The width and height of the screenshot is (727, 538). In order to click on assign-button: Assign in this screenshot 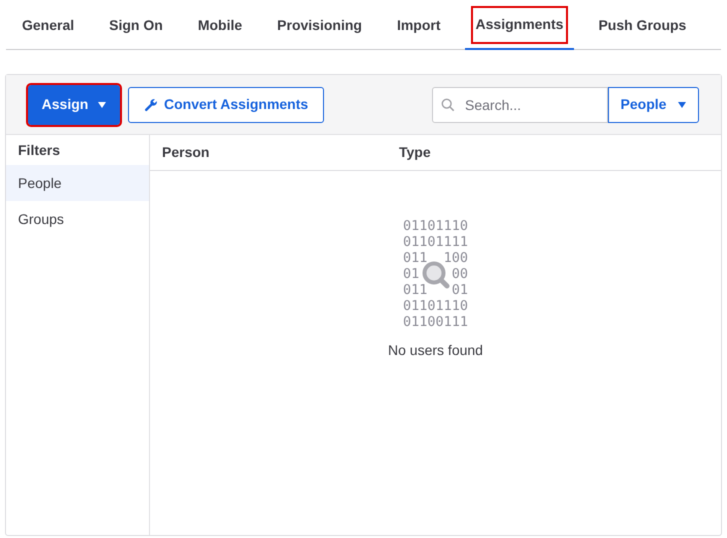, I will do `click(74, 104)`.